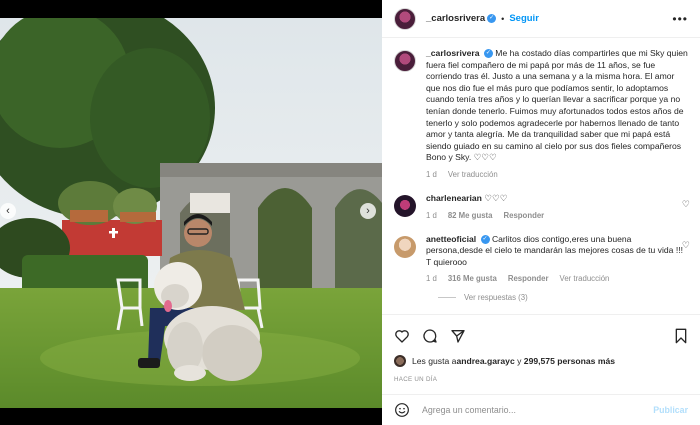 The width and height of the screenshot is (700, 425). I want to click on comment-meta: 1 d 82 Me gusta Responder, so click(557, 215).